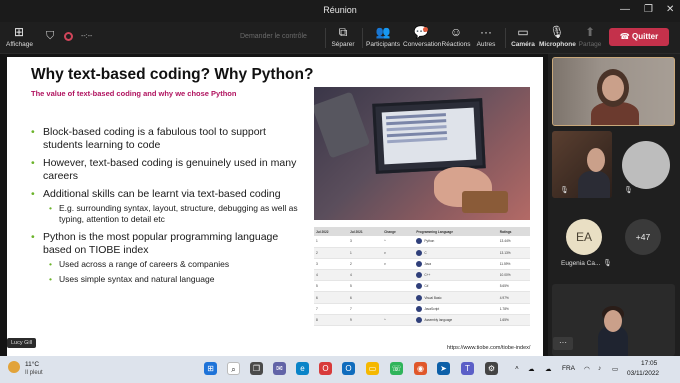 The image size is (680, 383). Describe the element at coordinates (383, 44) in the screenshot. I see `participants-label: Participants` at that location.